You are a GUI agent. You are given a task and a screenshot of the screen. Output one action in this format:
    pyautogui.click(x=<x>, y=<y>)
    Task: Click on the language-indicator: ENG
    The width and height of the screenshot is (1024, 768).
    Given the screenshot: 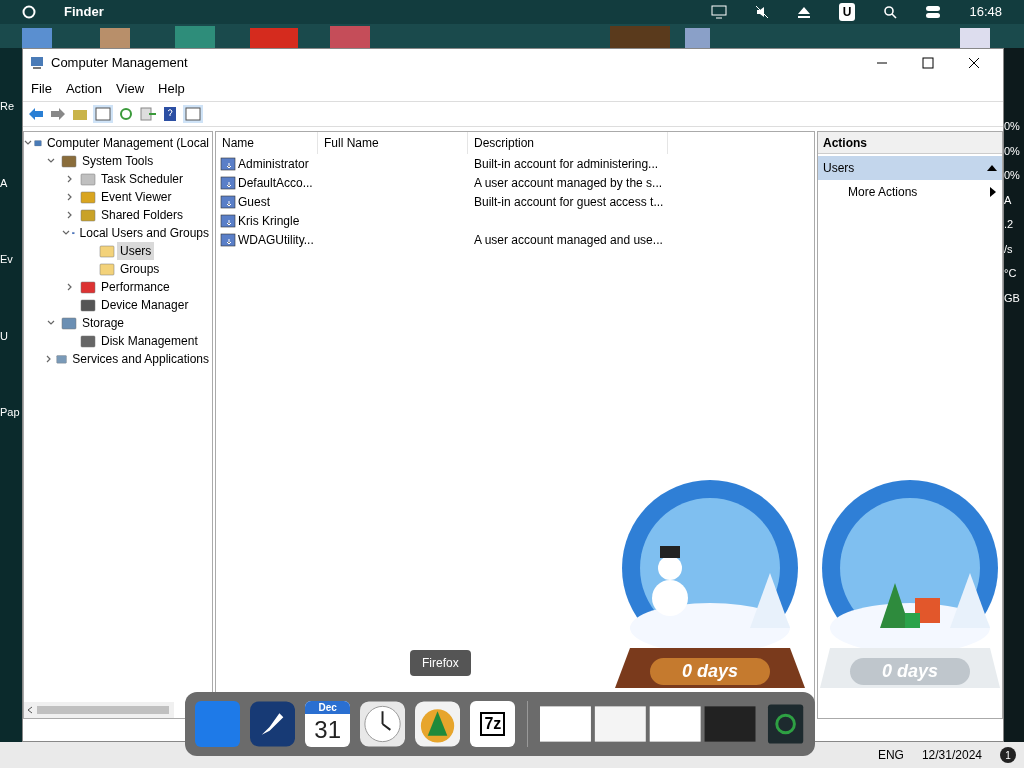 What is the action you would take?
    pyautogui.click(x=890, y=755)
    